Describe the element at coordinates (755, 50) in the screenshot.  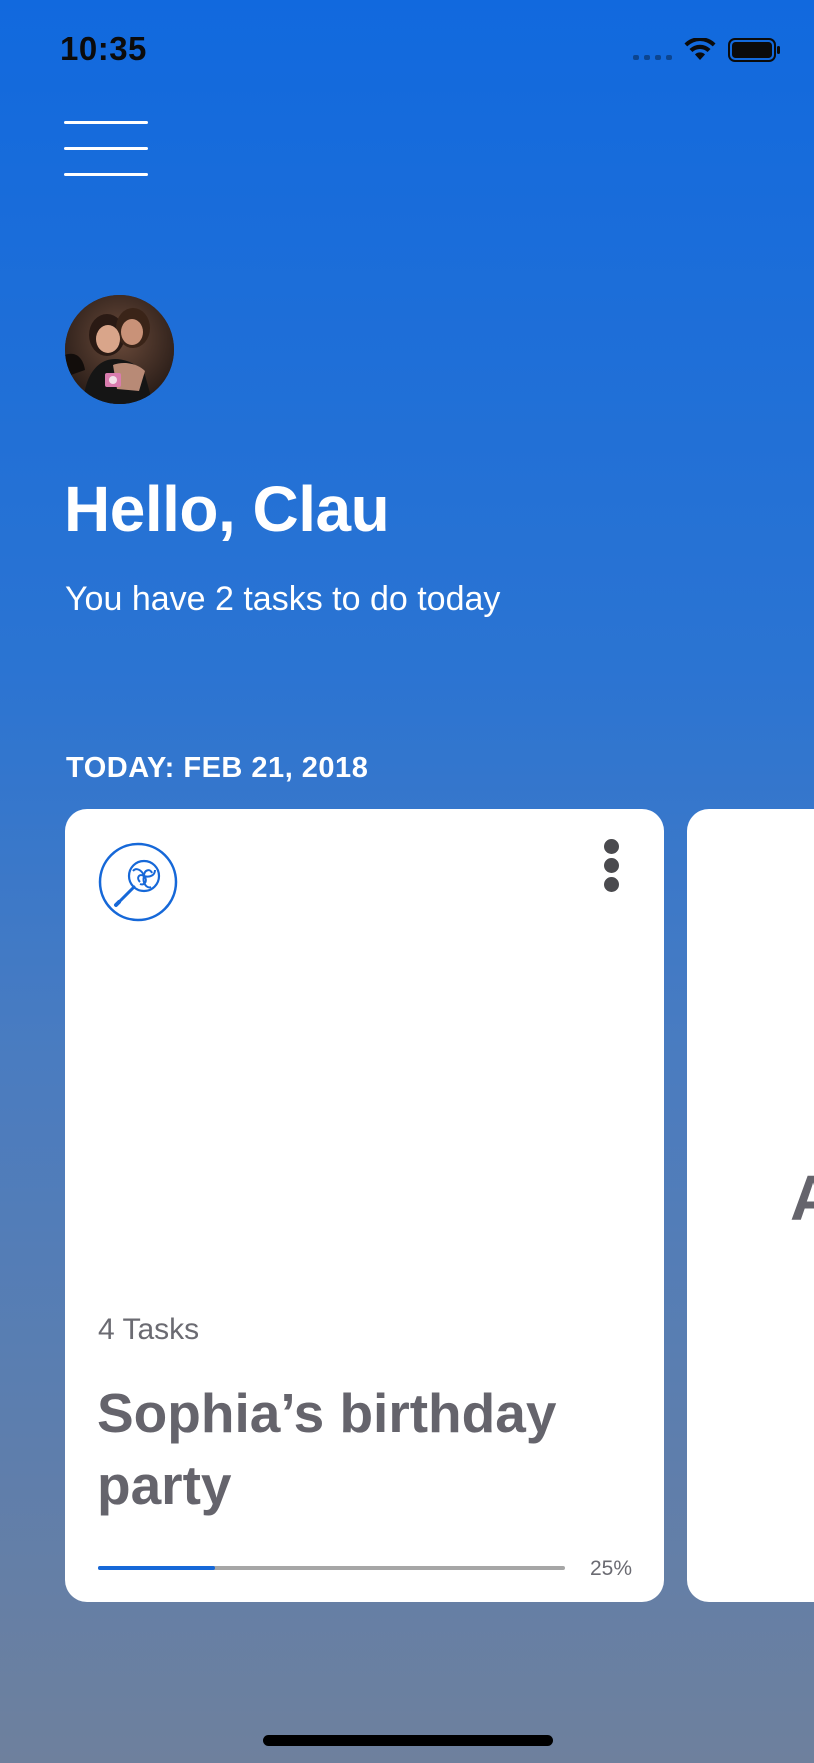
I see `battery-icon` at that location.